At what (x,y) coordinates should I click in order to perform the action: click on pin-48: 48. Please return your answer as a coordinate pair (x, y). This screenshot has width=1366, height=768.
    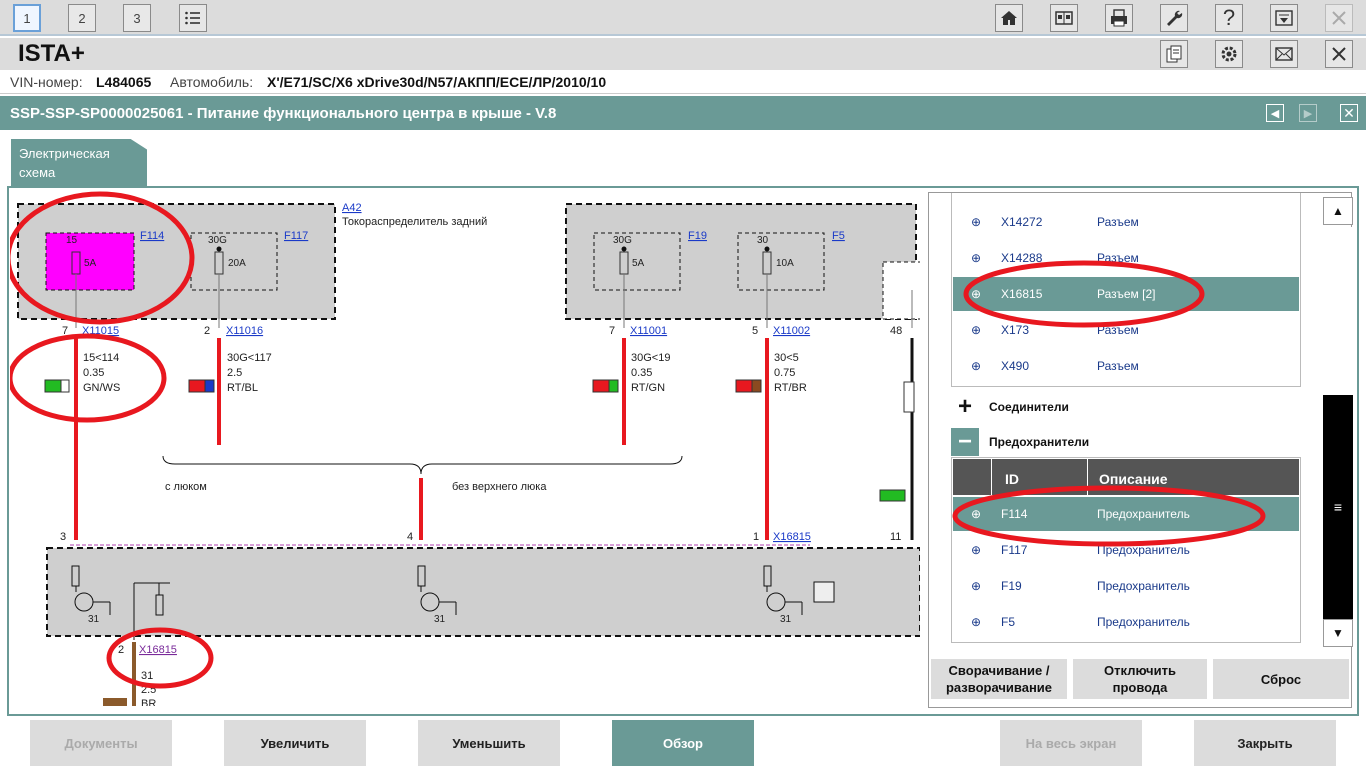
    Looking at the image, I should click on (896, 331).